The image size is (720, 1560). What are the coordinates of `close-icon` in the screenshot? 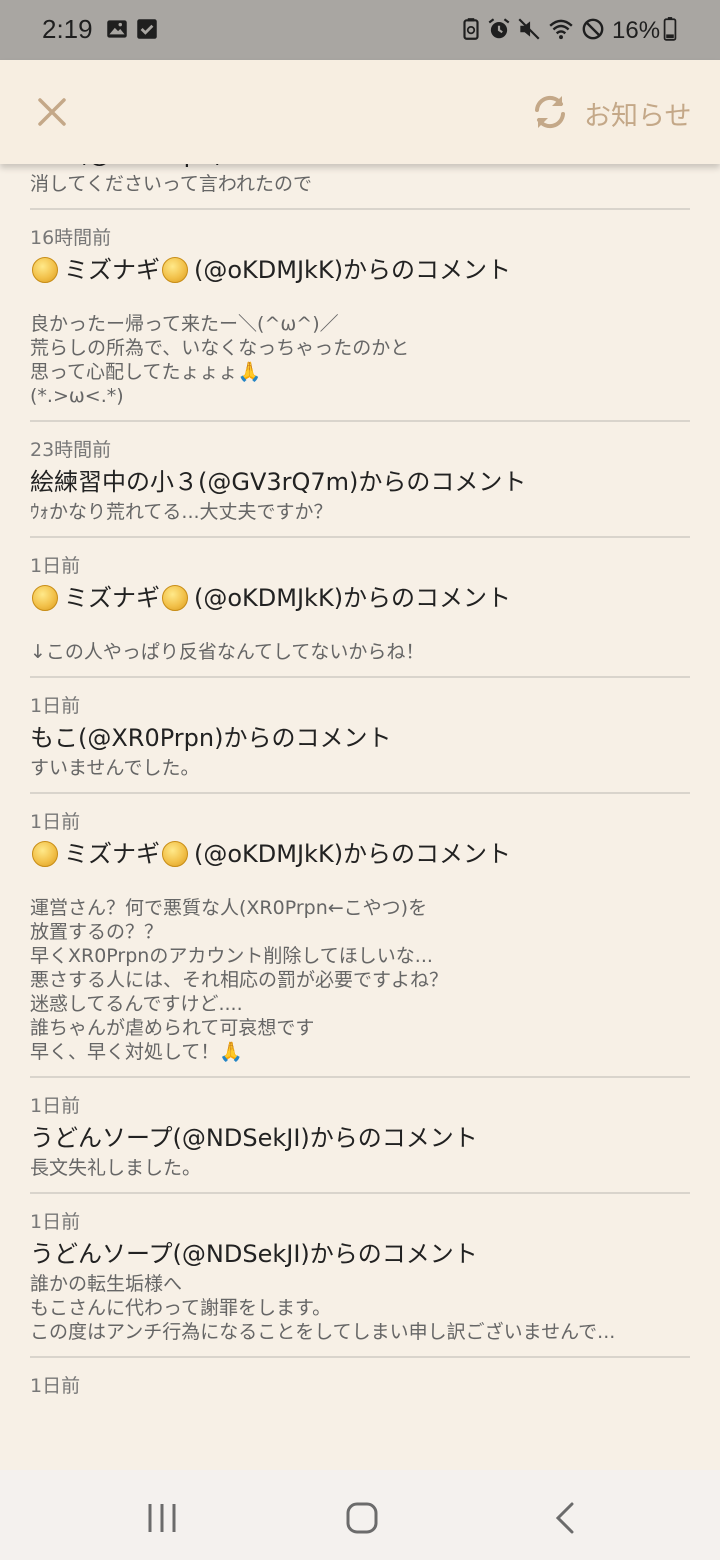 It's located at (52, 112).